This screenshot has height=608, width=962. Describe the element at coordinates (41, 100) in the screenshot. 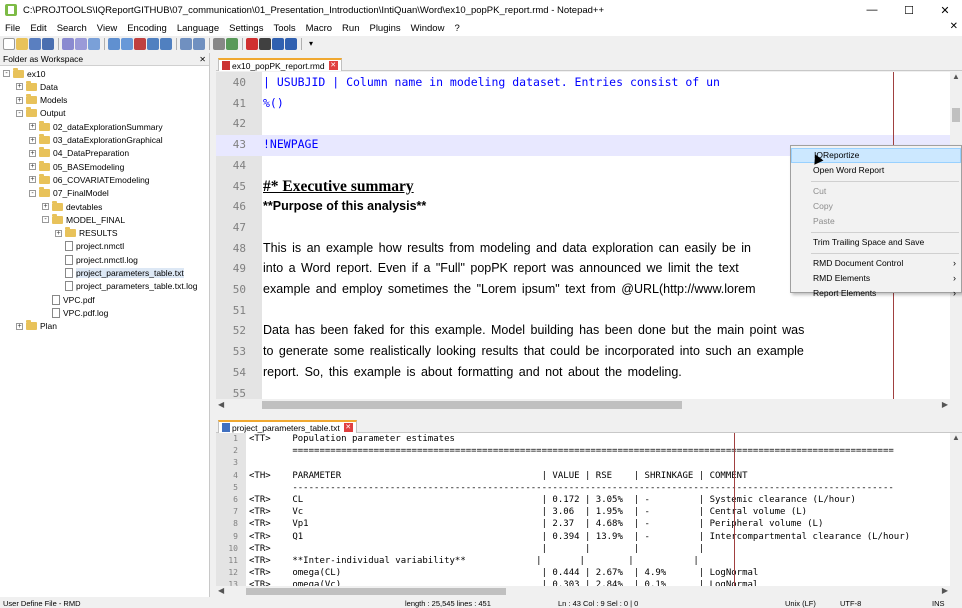

I see `tree-item: + Models` at that location.